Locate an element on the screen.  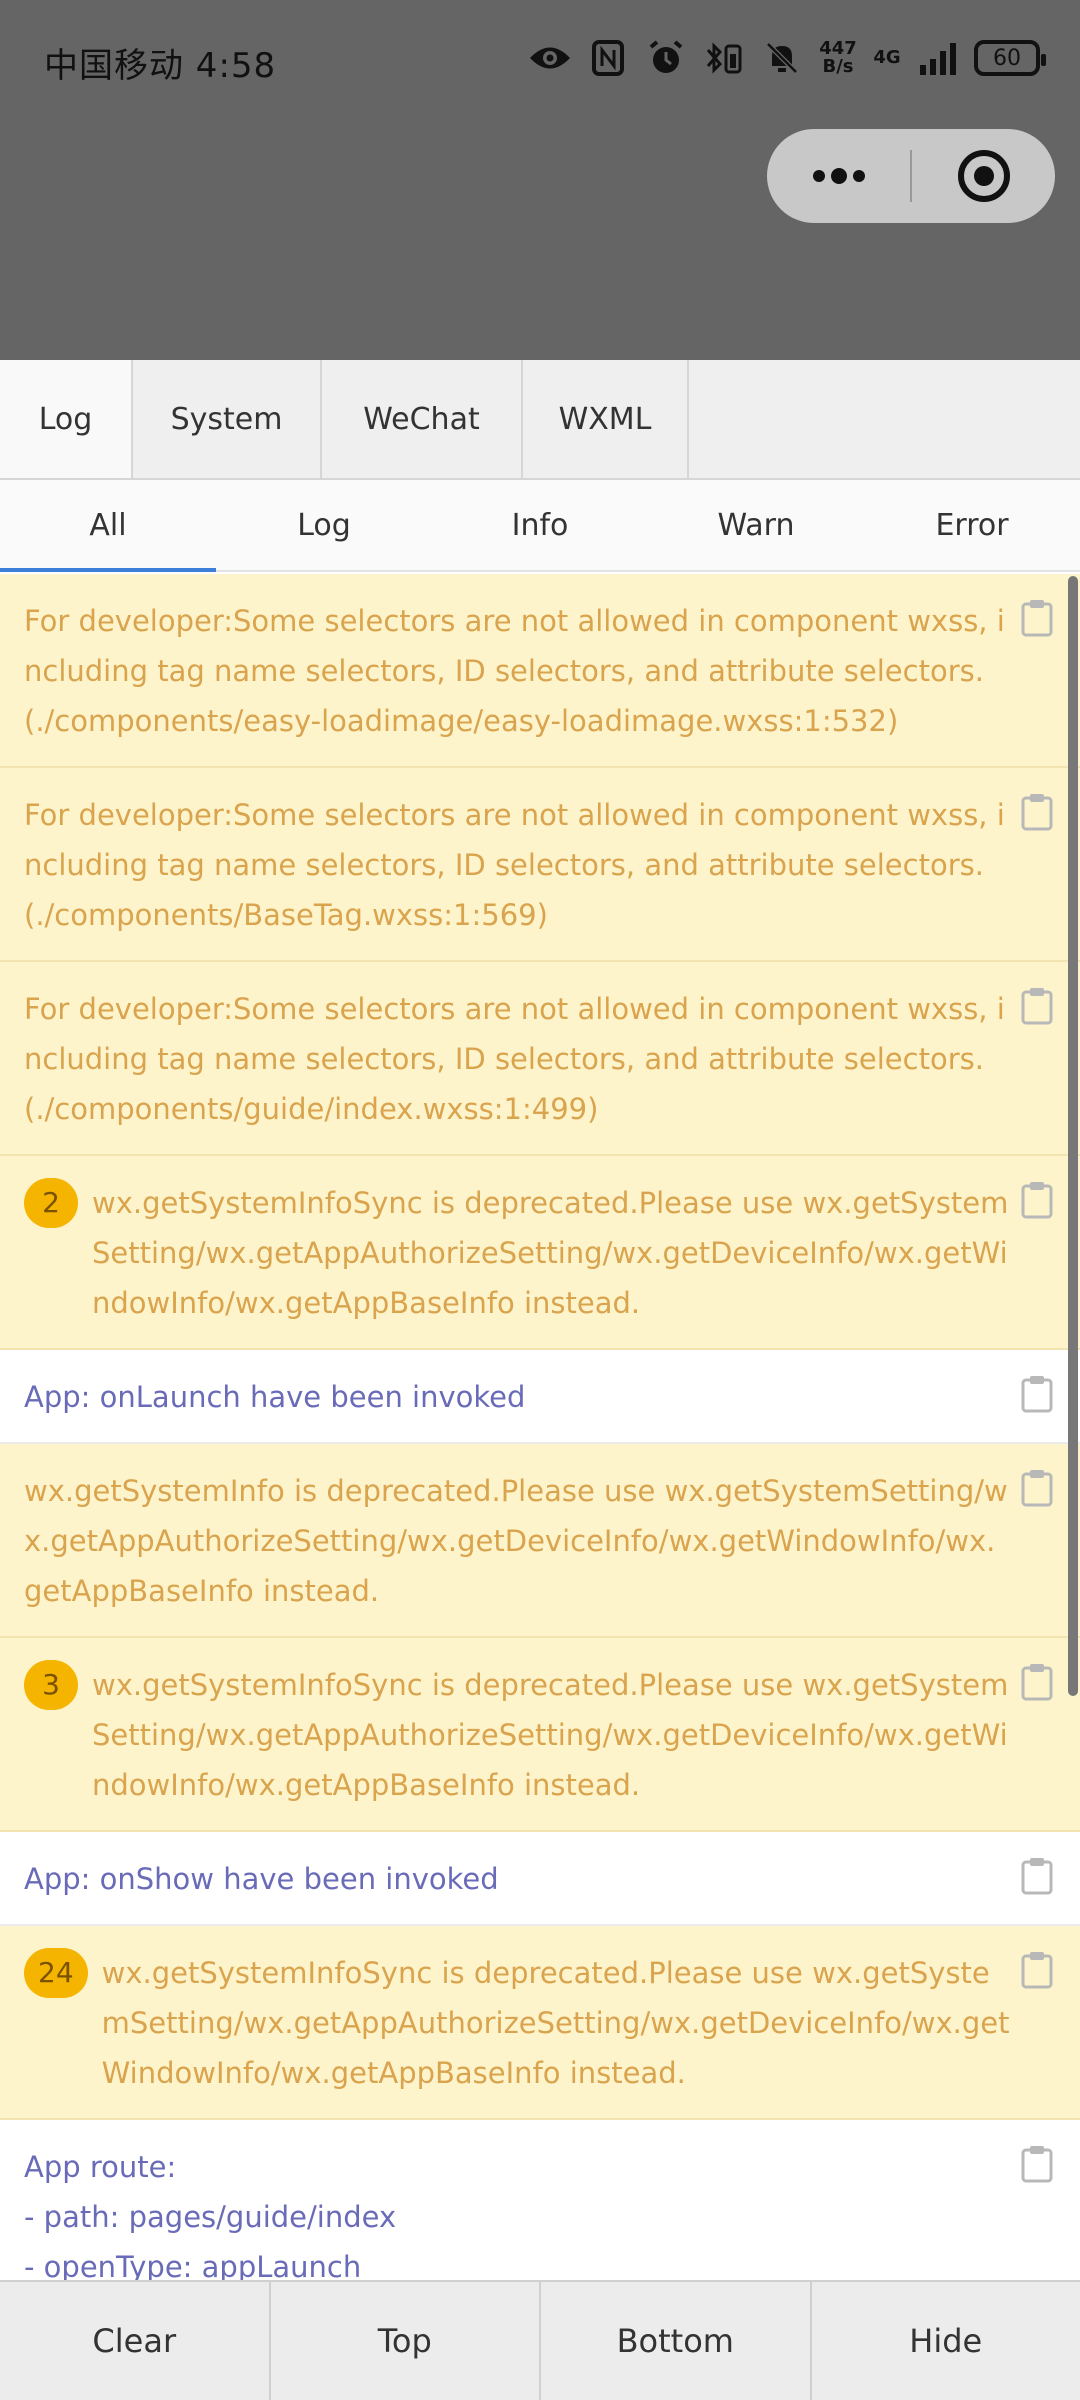
log-entry-log: App: onShow have been invoked is located at coordinates (540, 1879).